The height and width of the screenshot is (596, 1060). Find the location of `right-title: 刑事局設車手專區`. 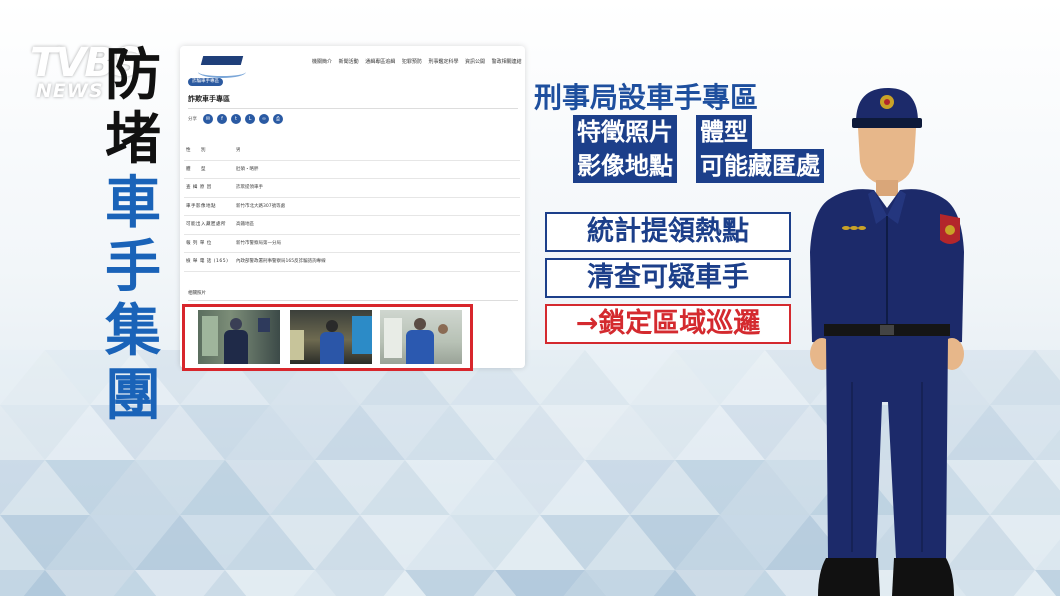

right-title: 刑事局設車手專區 is located at coordinates (646, 97).